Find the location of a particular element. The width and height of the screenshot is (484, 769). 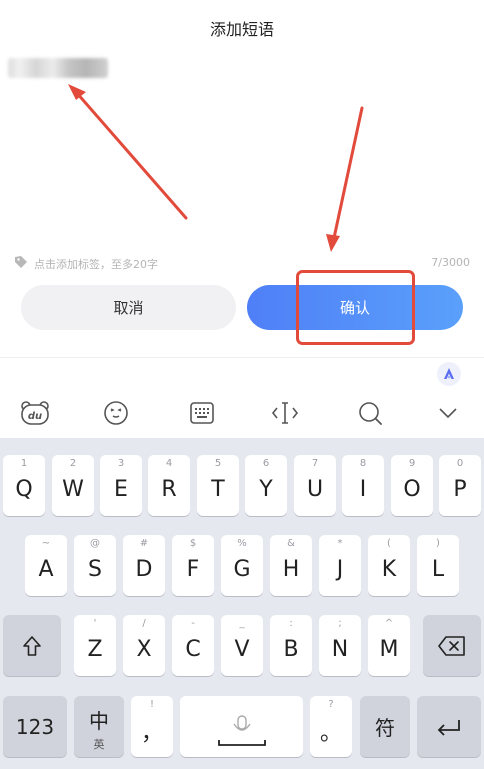

key-l: ) L is located at coordinates (438, 565).